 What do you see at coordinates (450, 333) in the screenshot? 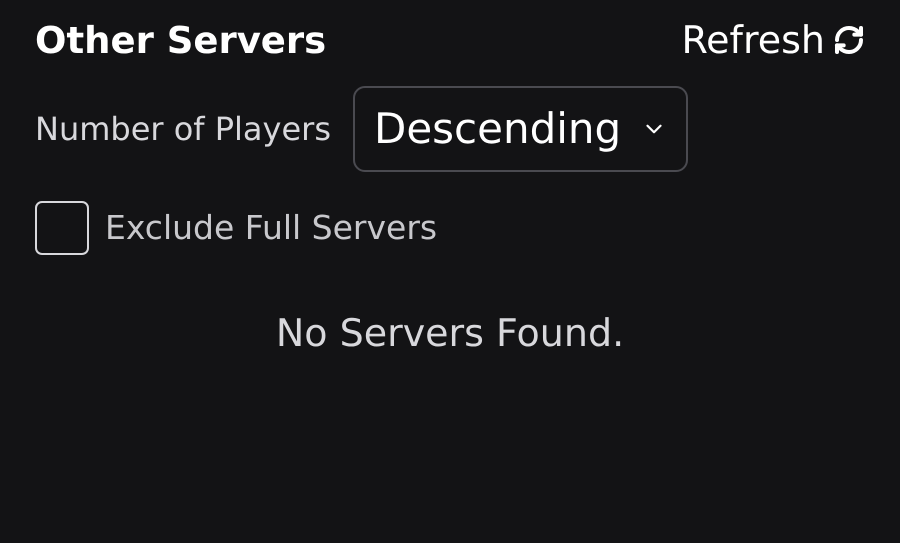
I see `empty-message: No Servers Found.` at bounding box center [450, 333].